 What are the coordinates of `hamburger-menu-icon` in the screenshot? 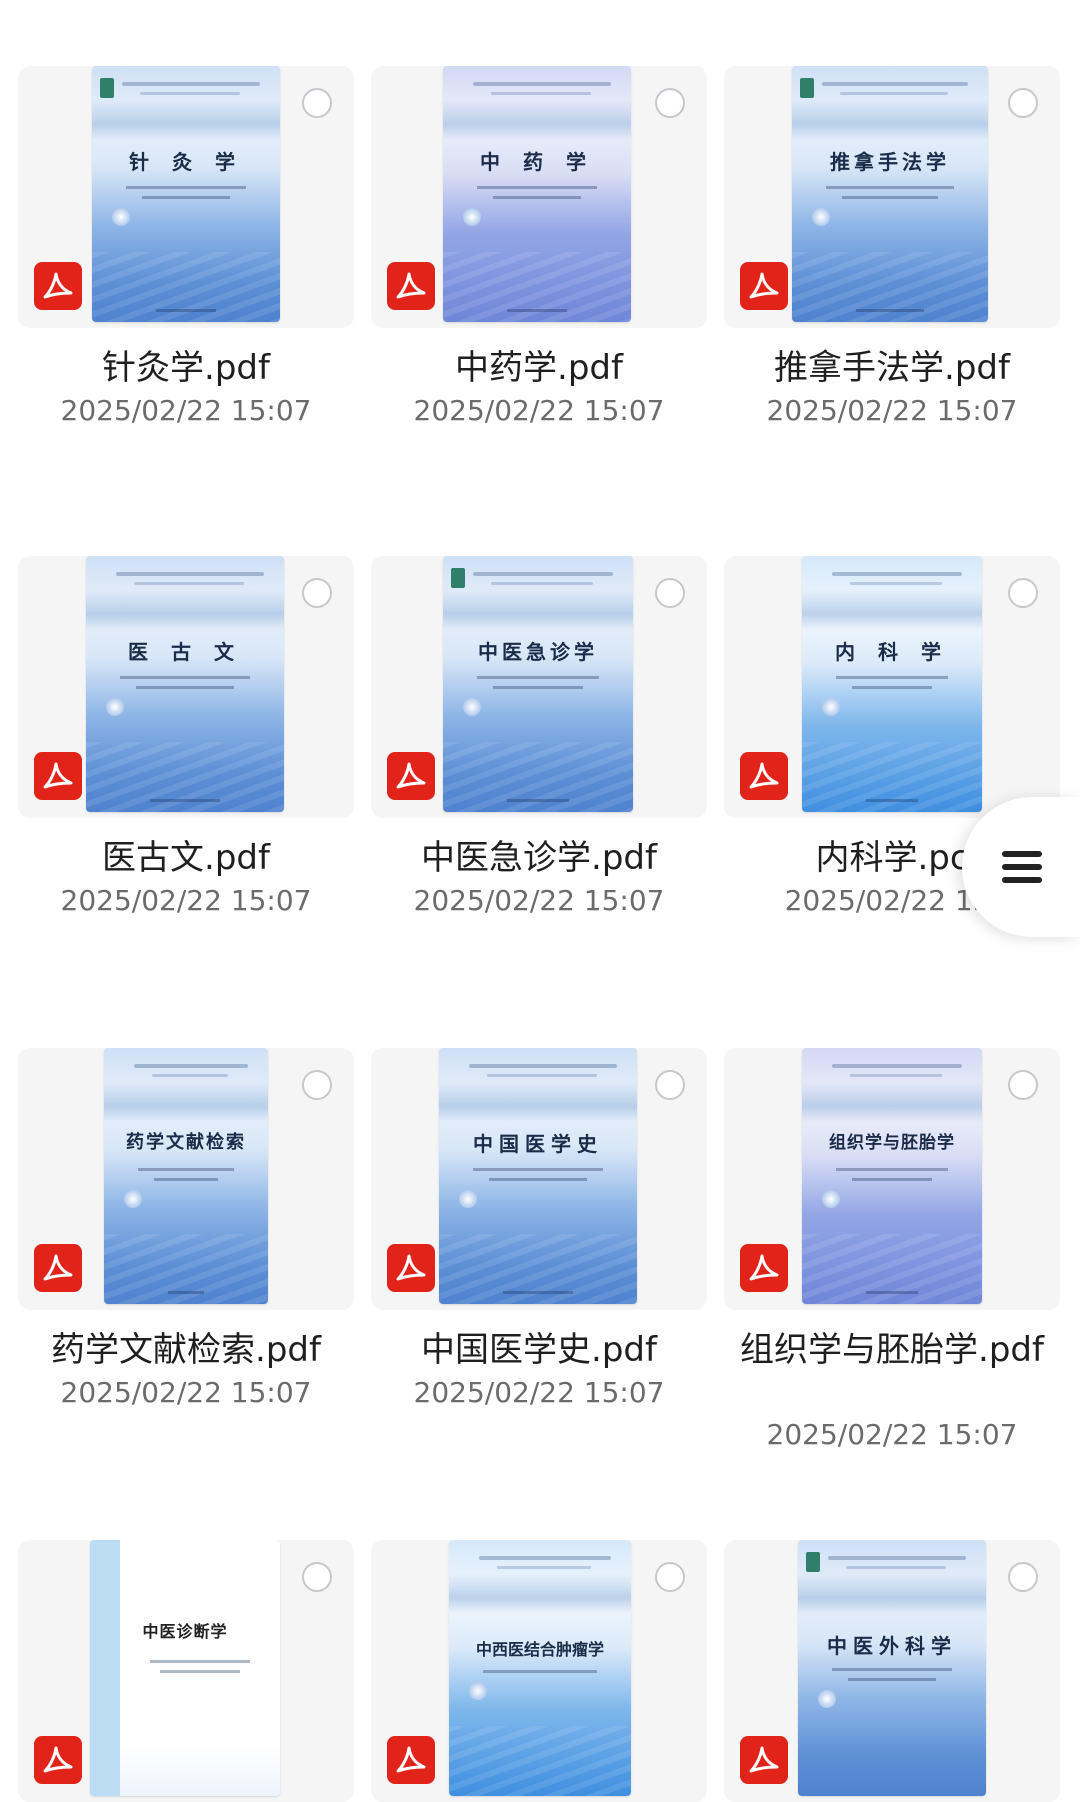 It's located at (1022, 867).